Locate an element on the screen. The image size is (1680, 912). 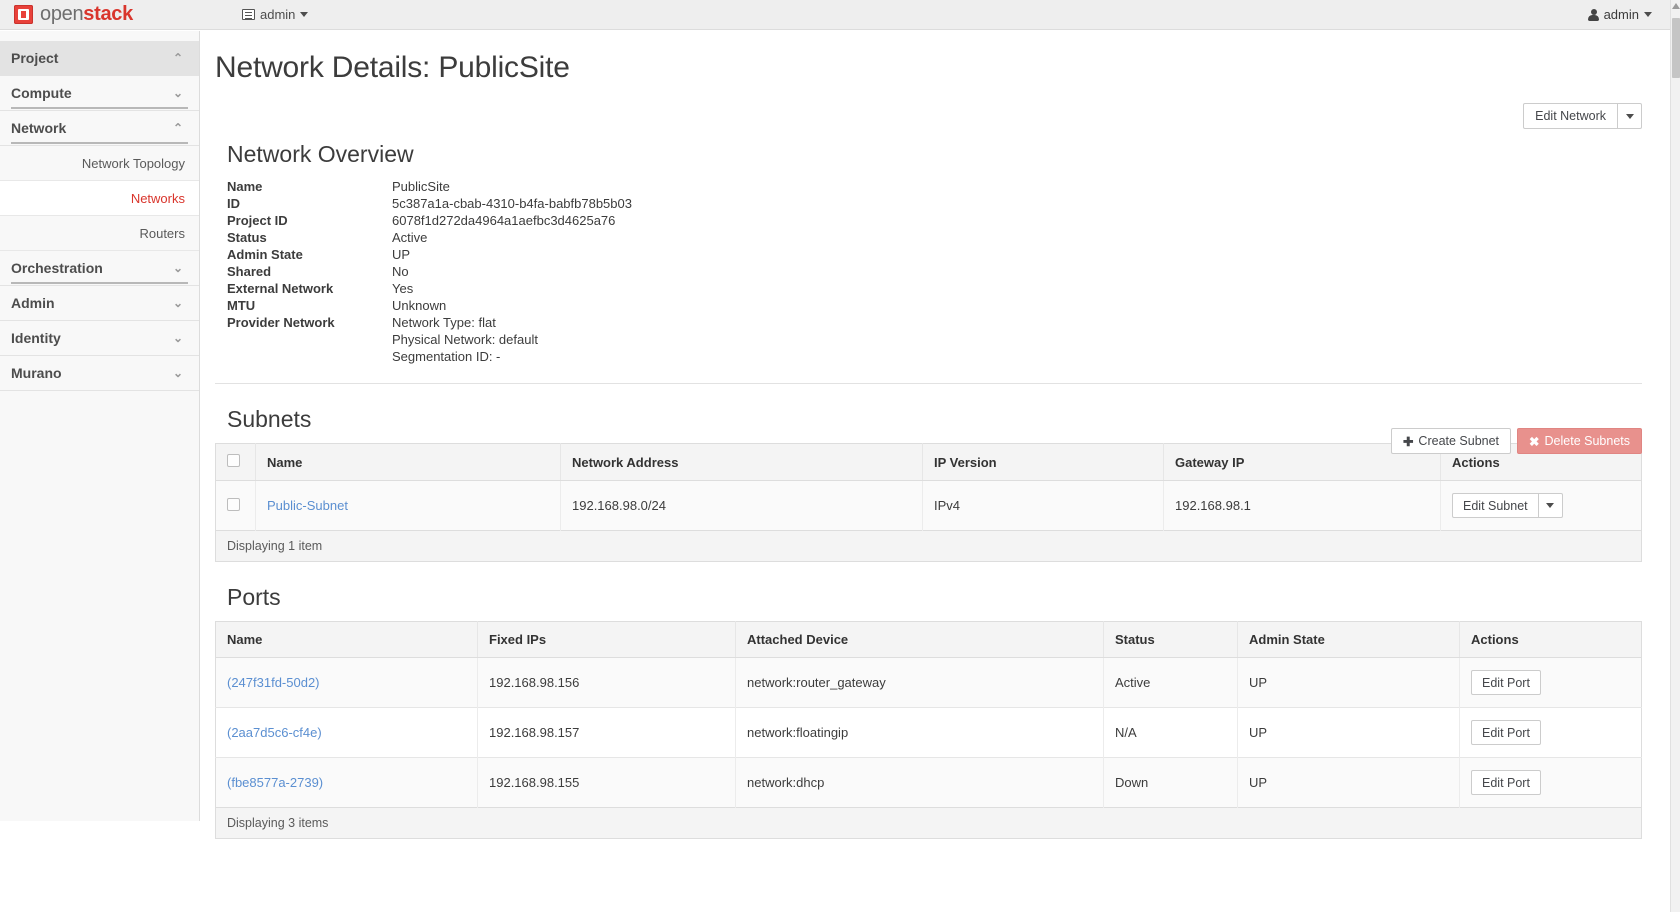
brand-stack-text: stack is located at coordinates (108, 14).